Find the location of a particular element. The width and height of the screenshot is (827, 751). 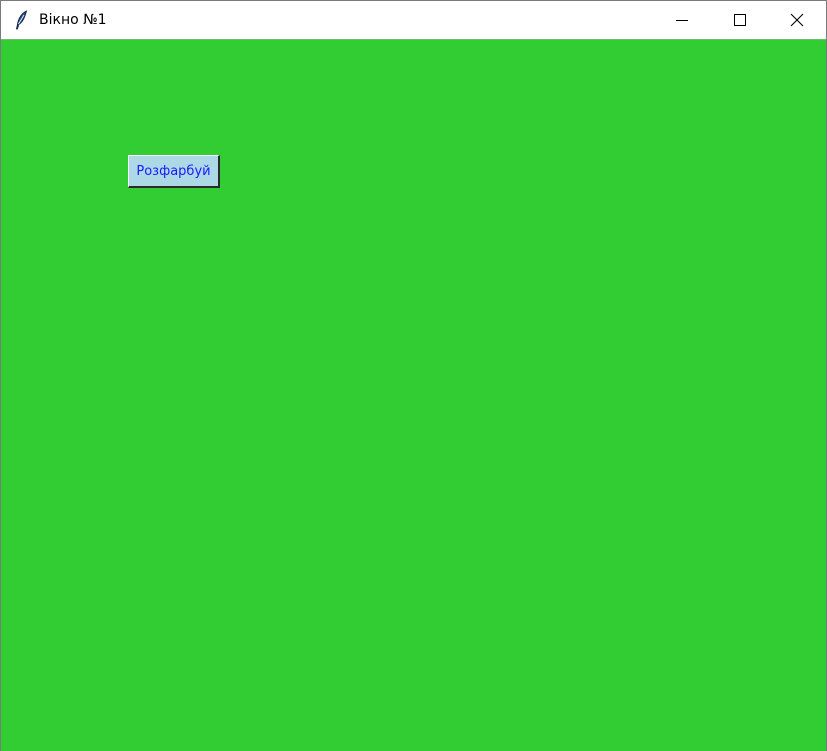

close-button is located at coordinates (797, 20).